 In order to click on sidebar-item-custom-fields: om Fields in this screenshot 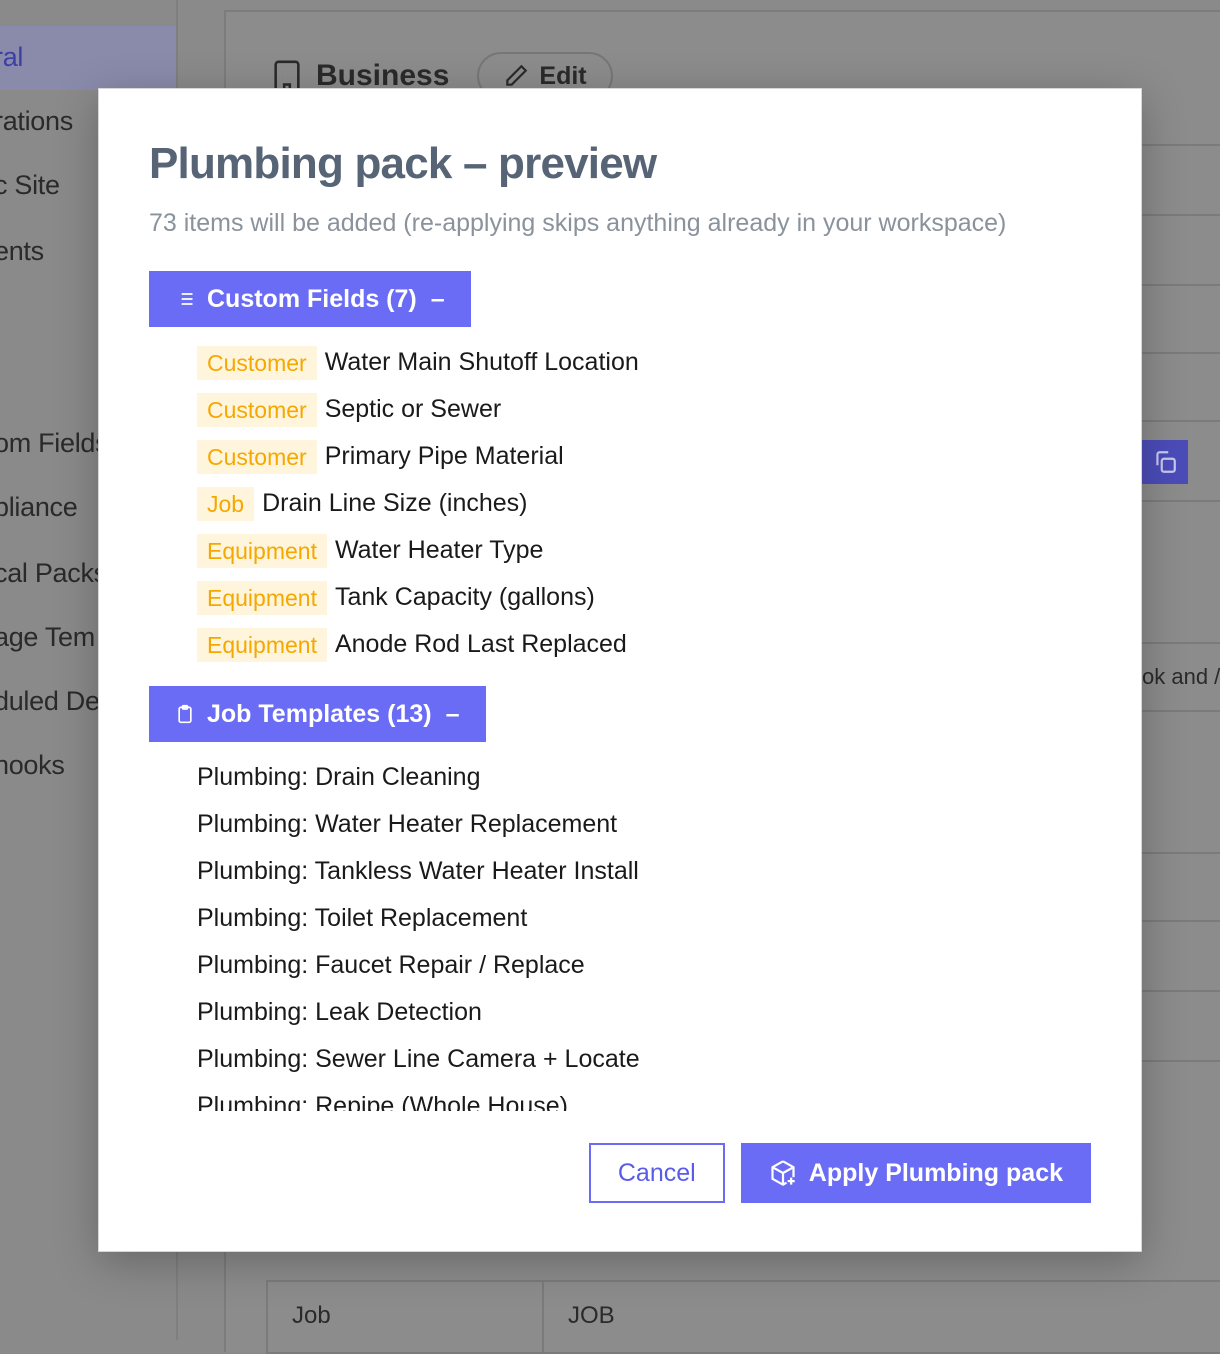, I will do `click(54, 443)`.